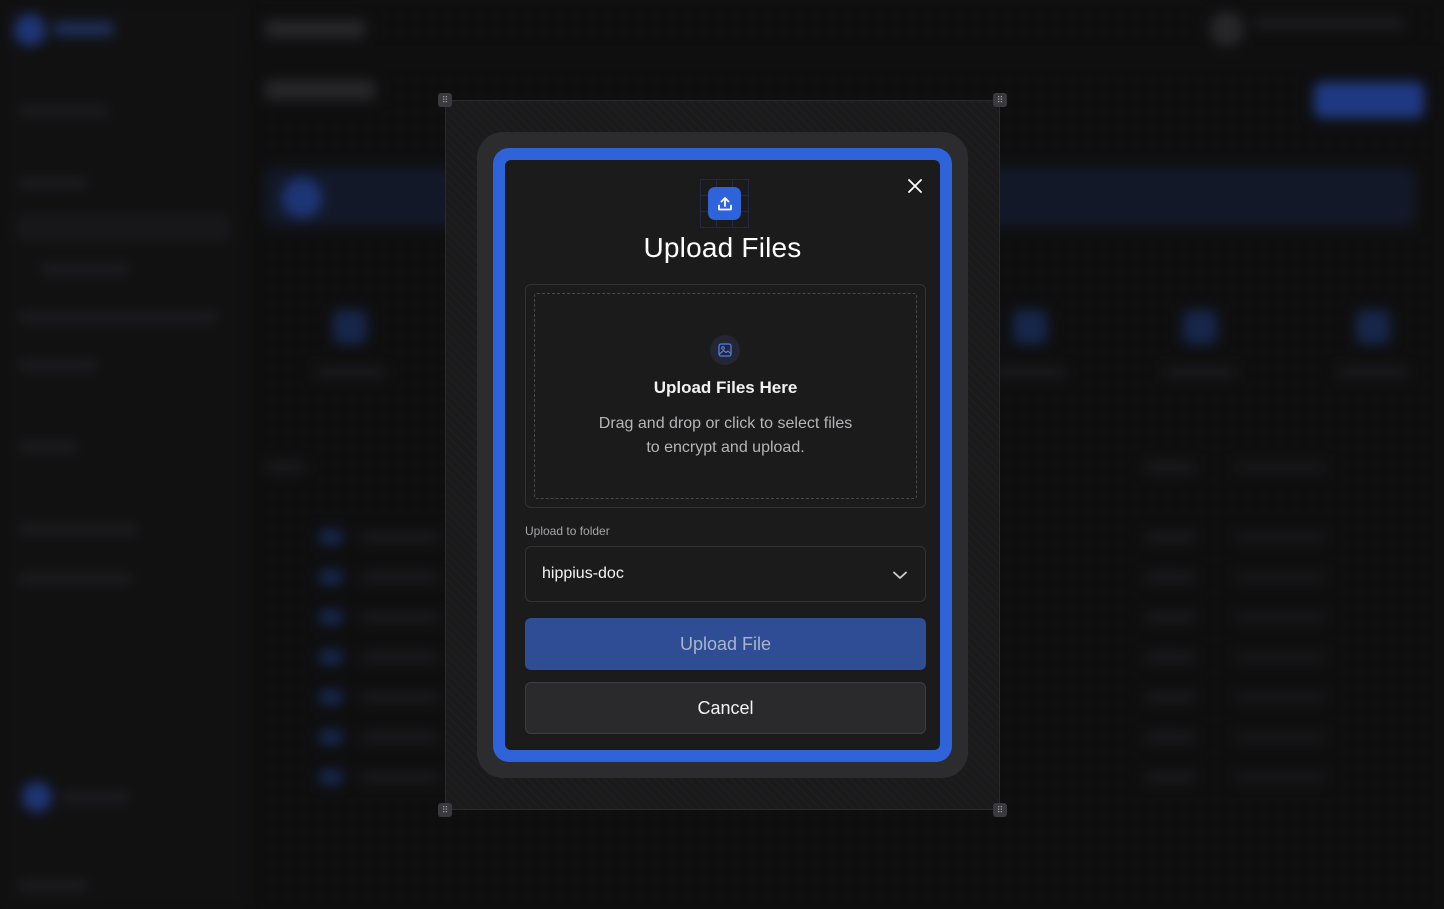  Describe the element at coordinates (1329, 23) in the screenshot. I see `user-info` at that location.